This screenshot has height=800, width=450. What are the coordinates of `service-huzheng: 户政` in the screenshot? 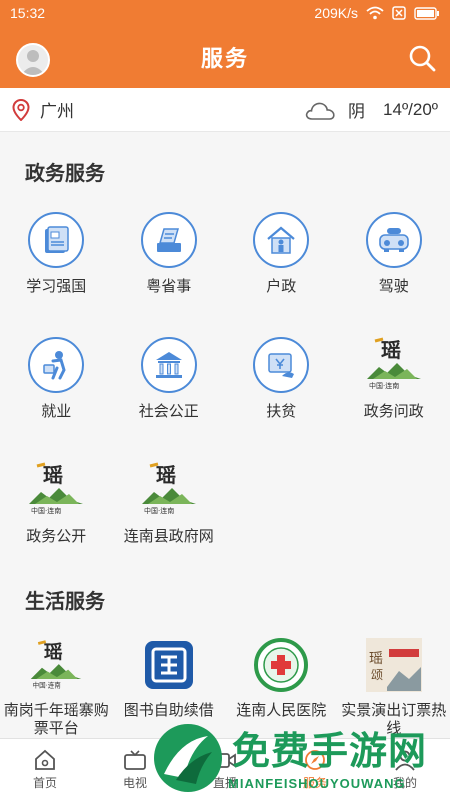 It's located at (281, 260).